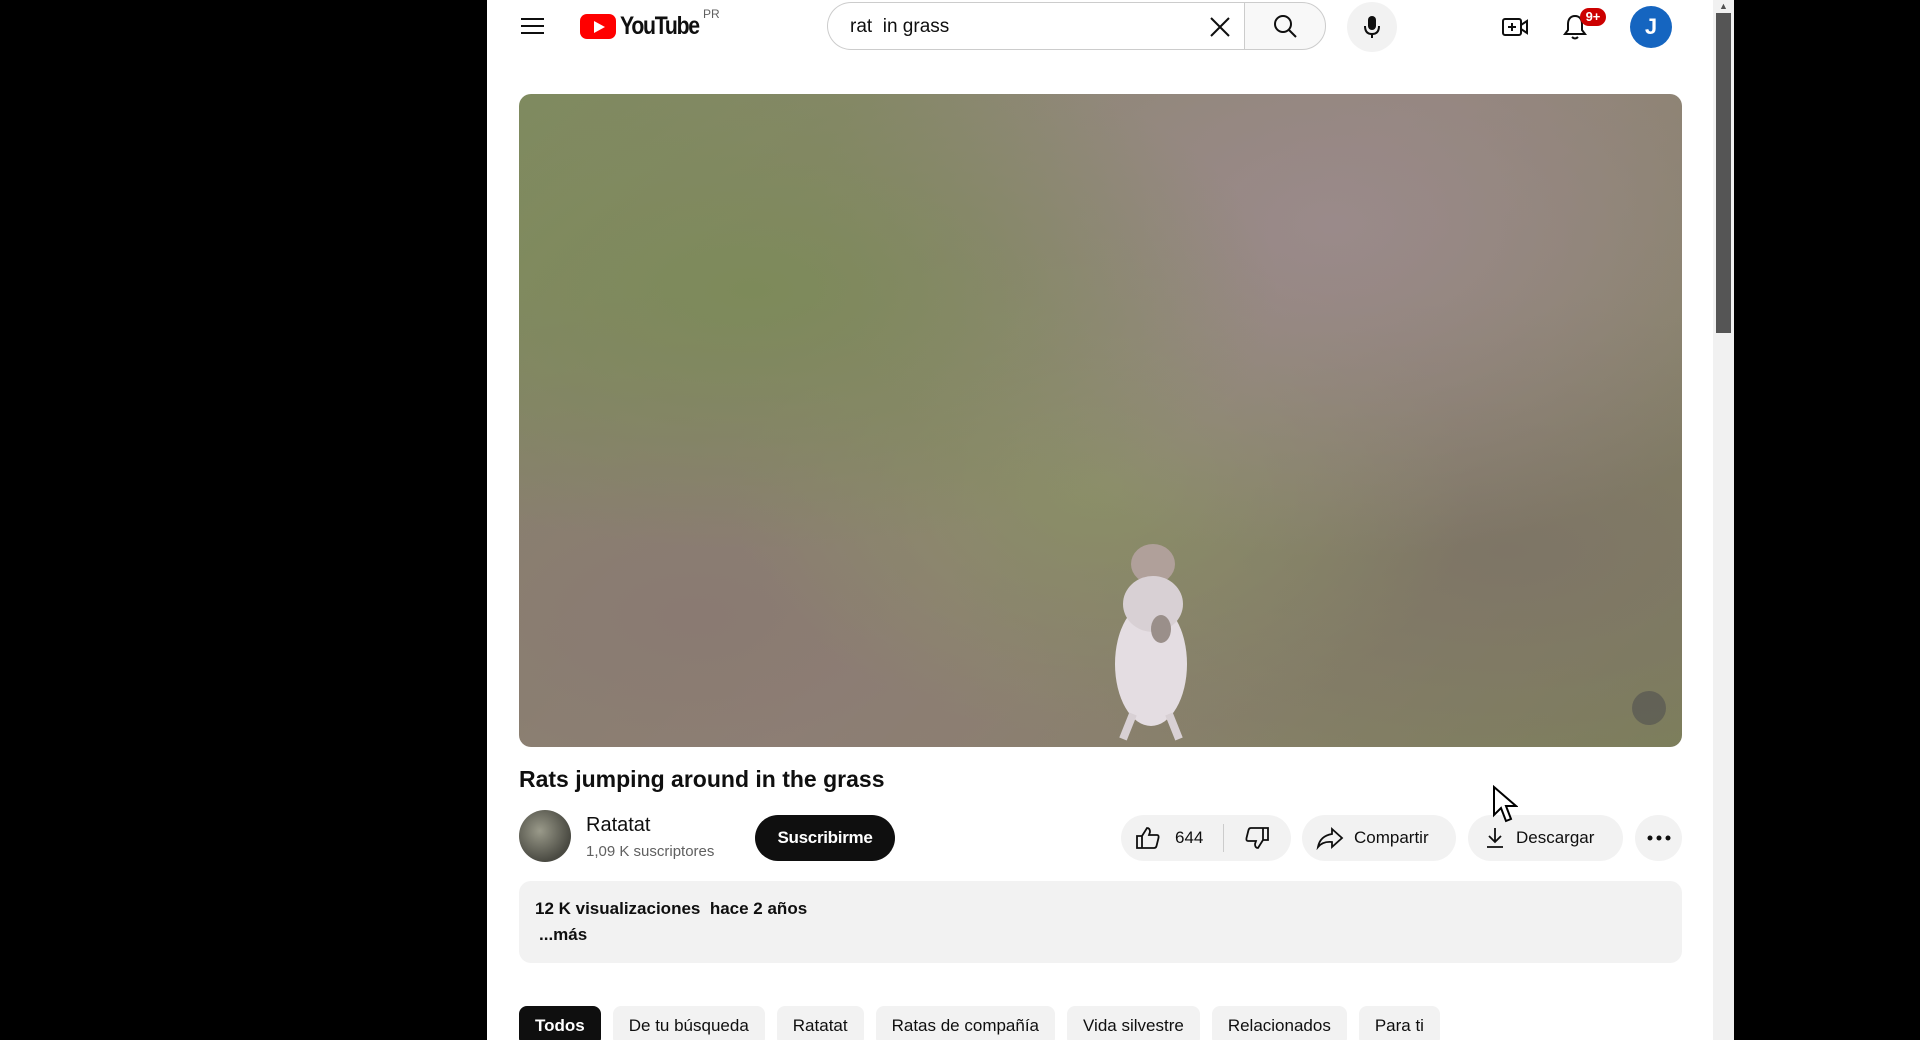 The image size is (1920, 1040). Describe the element at coordinates (1723, 6) in the screenshot. I see `scroll-up-arrow-icon: ▲` at that location.